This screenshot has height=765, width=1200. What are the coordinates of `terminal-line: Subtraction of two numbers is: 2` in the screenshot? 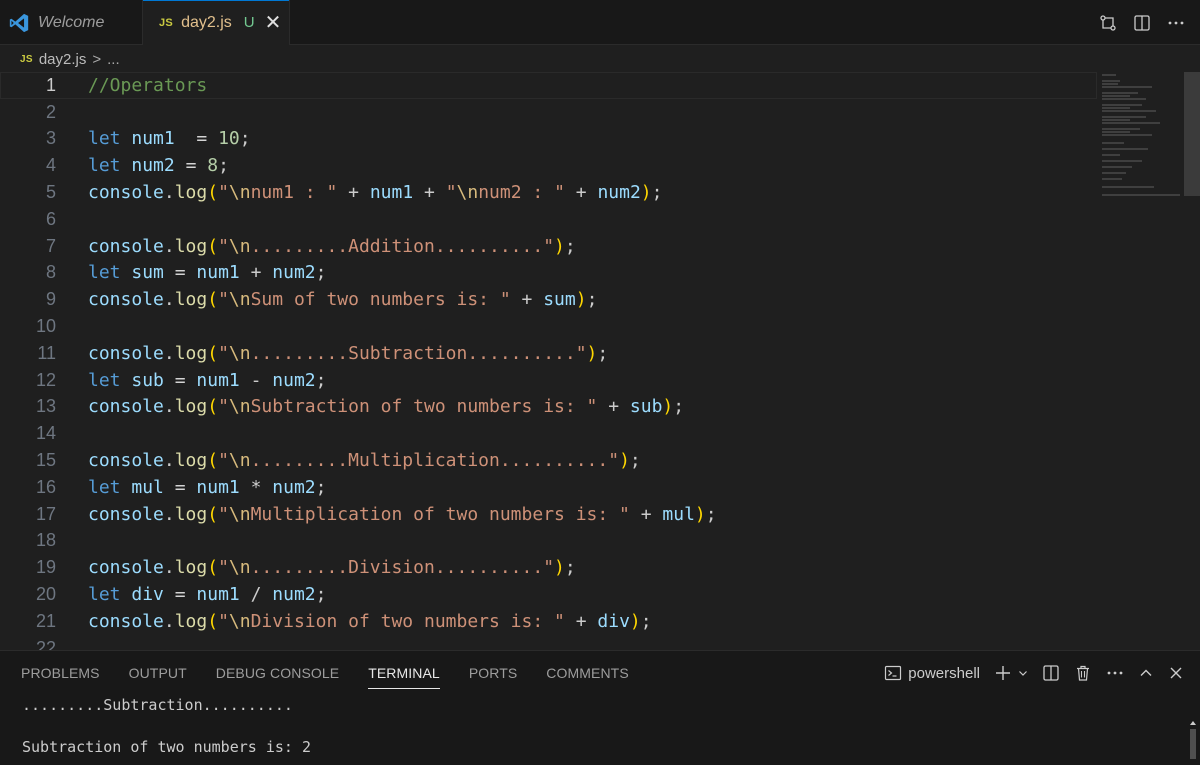 It's located at (166, 747).